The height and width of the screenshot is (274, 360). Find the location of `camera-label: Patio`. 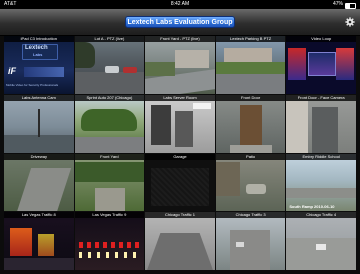

camera-label: Patio is located at coordinates (250, 156).